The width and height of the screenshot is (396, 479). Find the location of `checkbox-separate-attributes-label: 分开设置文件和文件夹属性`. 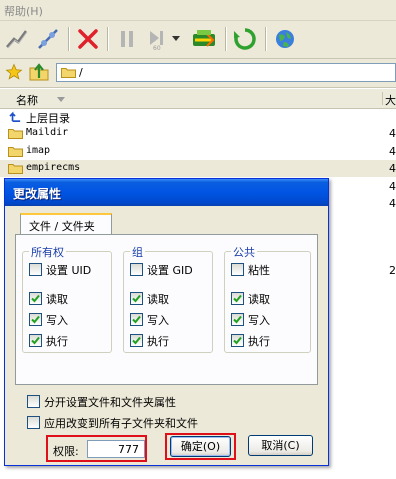

checkbox-separate-attributes-label: 分开设置文件和文件夹属性 is located at coordinates (110, 402).